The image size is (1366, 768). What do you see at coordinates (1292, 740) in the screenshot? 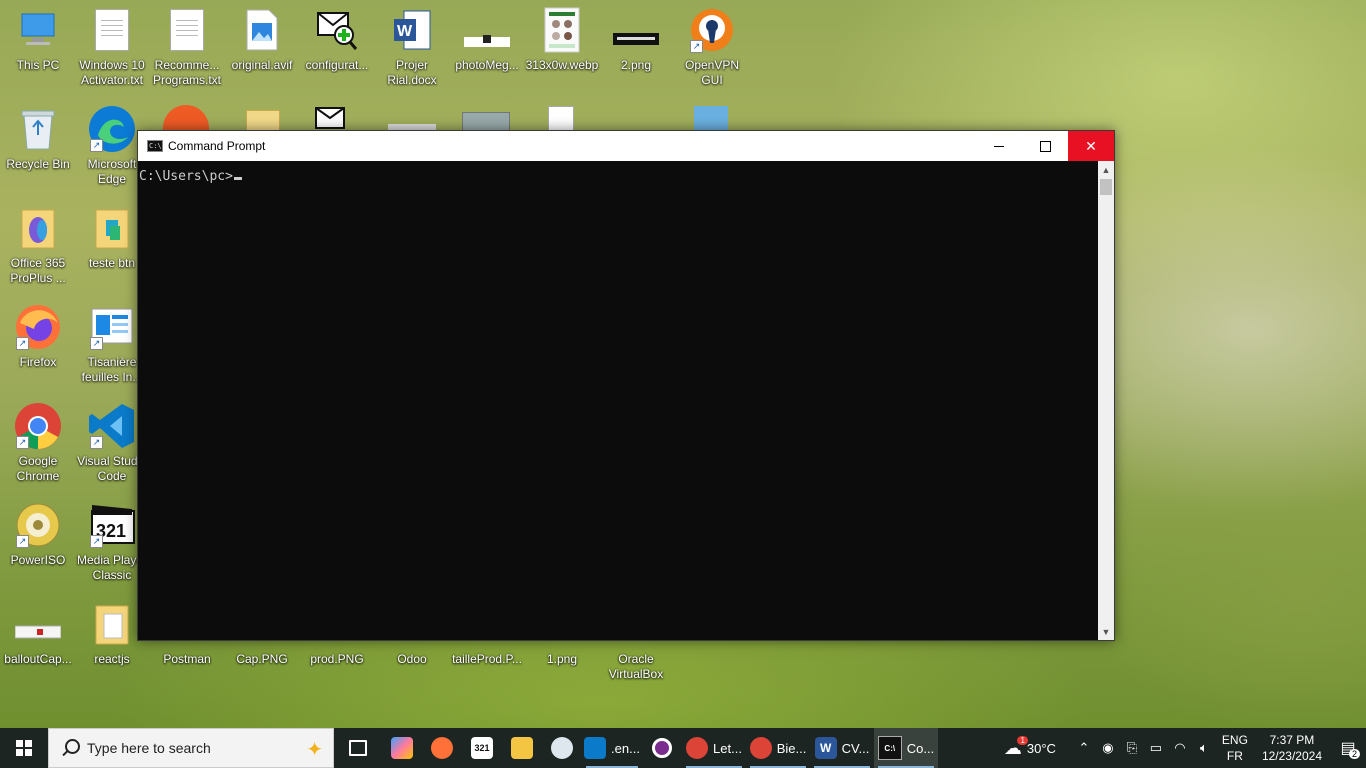
I see `clock-time: 7:37 PM` at bounding box center [1292, 740].